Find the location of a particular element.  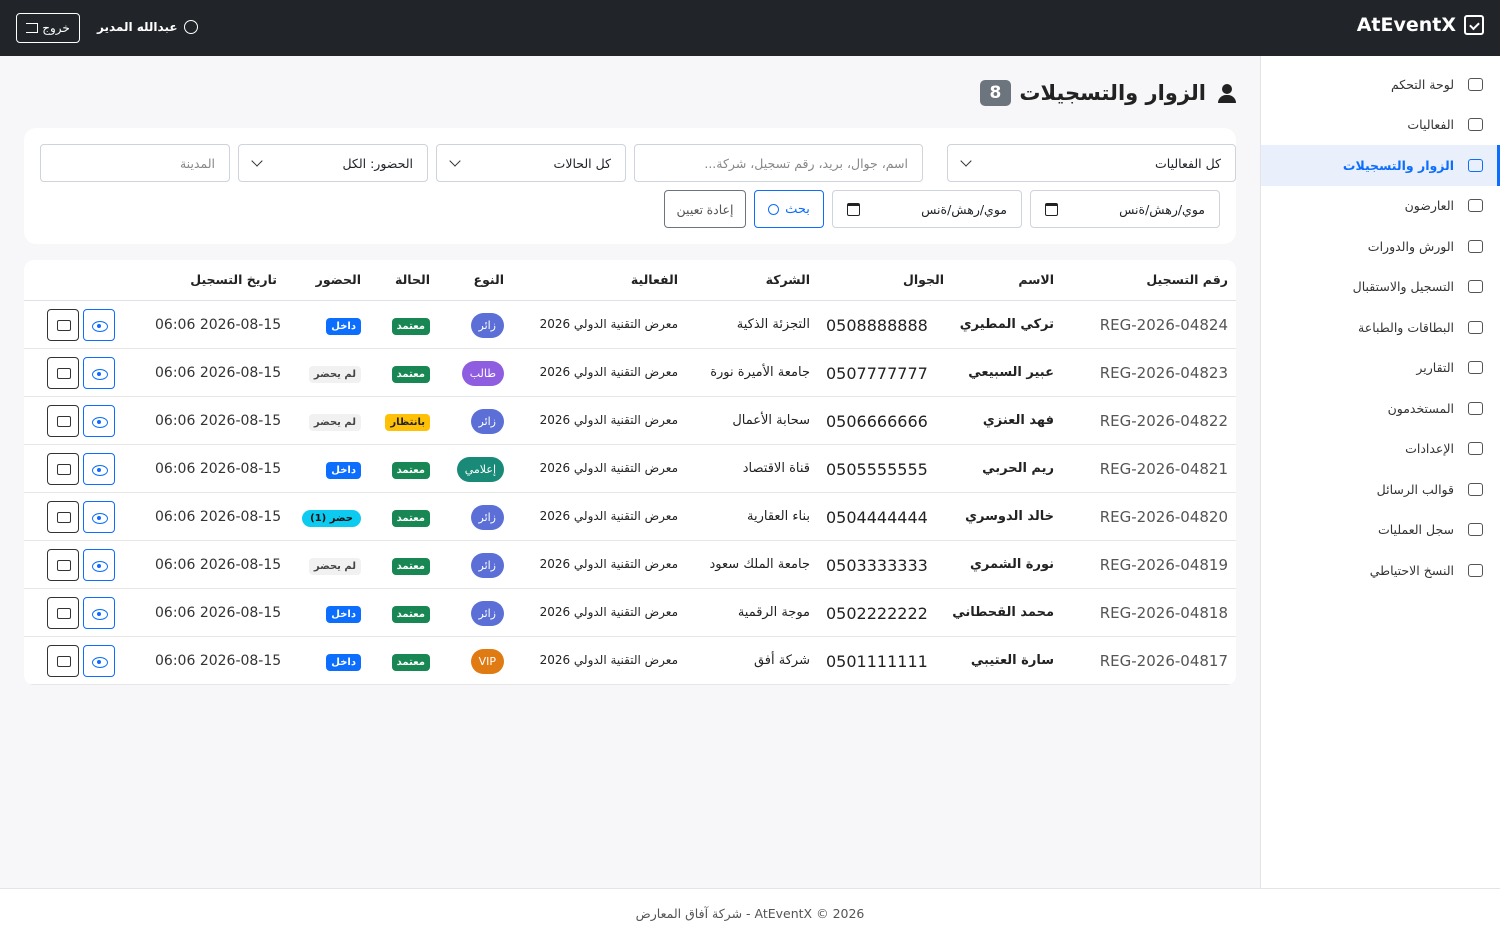

sidebar-item: البطاقات والطباعة is located at coordinates (1380, 327).